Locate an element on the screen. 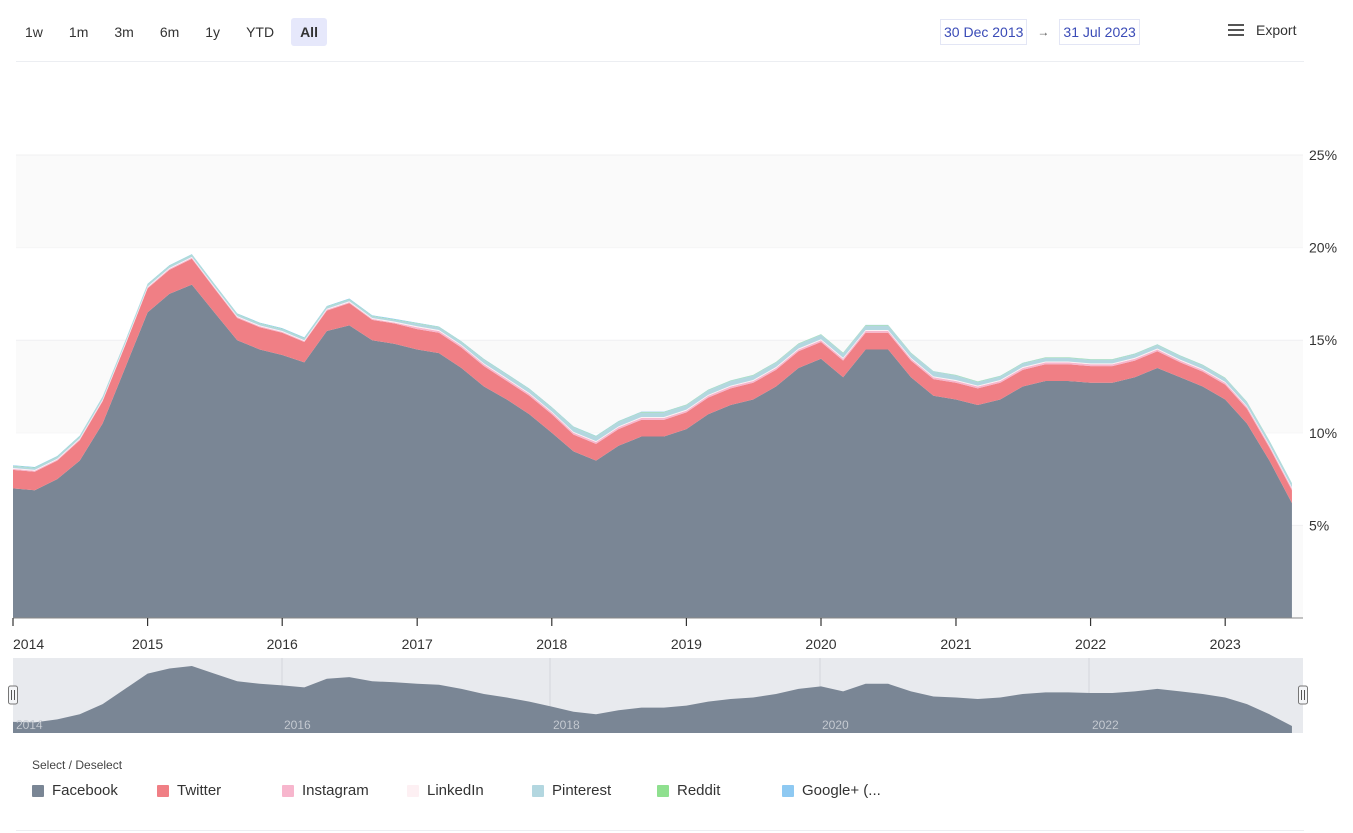 The image size is (1353, 833). legend-label: Instagram is located at coordinates (335, 790).